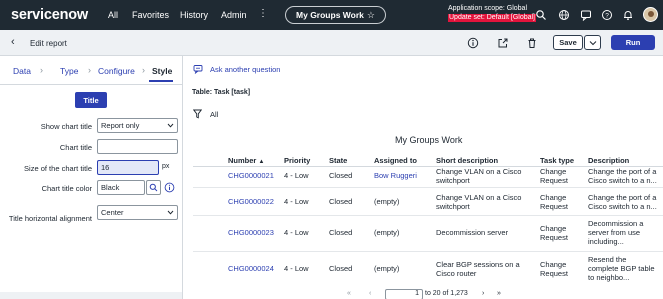  I want to click on pagination: « ‹ 1 to 20 of 1,273 › », so click(445, 294).